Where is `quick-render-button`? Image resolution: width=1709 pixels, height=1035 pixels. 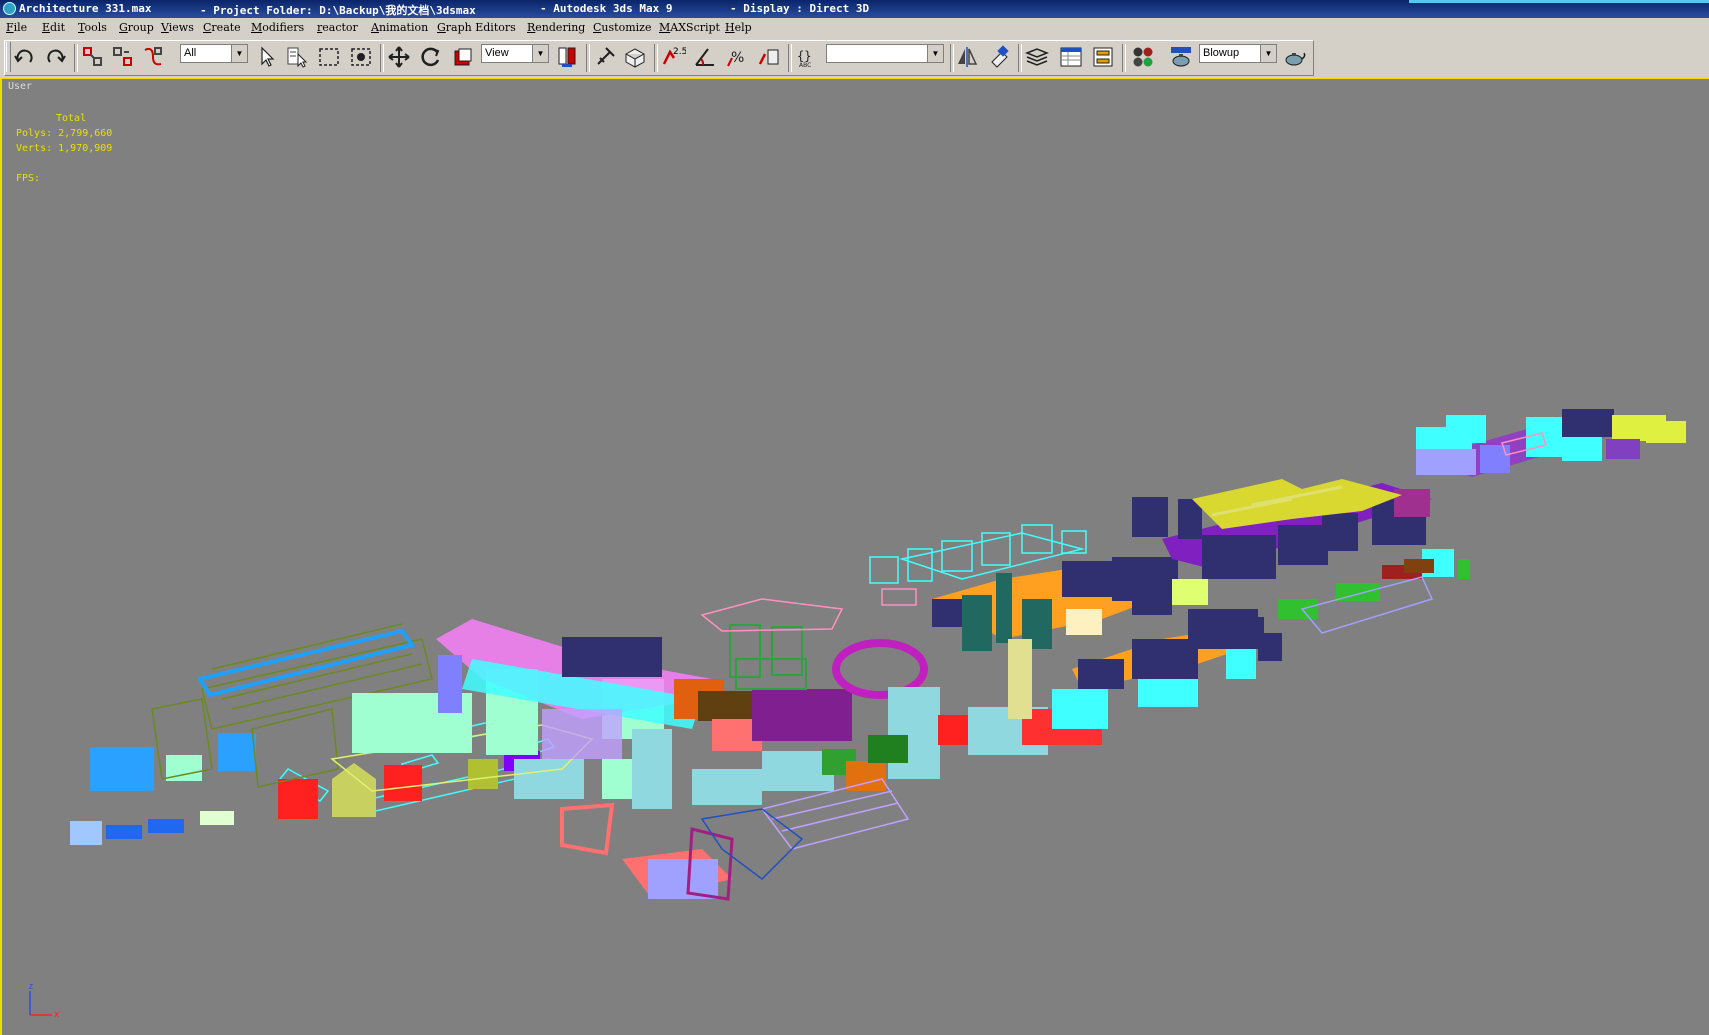 quick-render-button is located at coordinates (1295, 57).